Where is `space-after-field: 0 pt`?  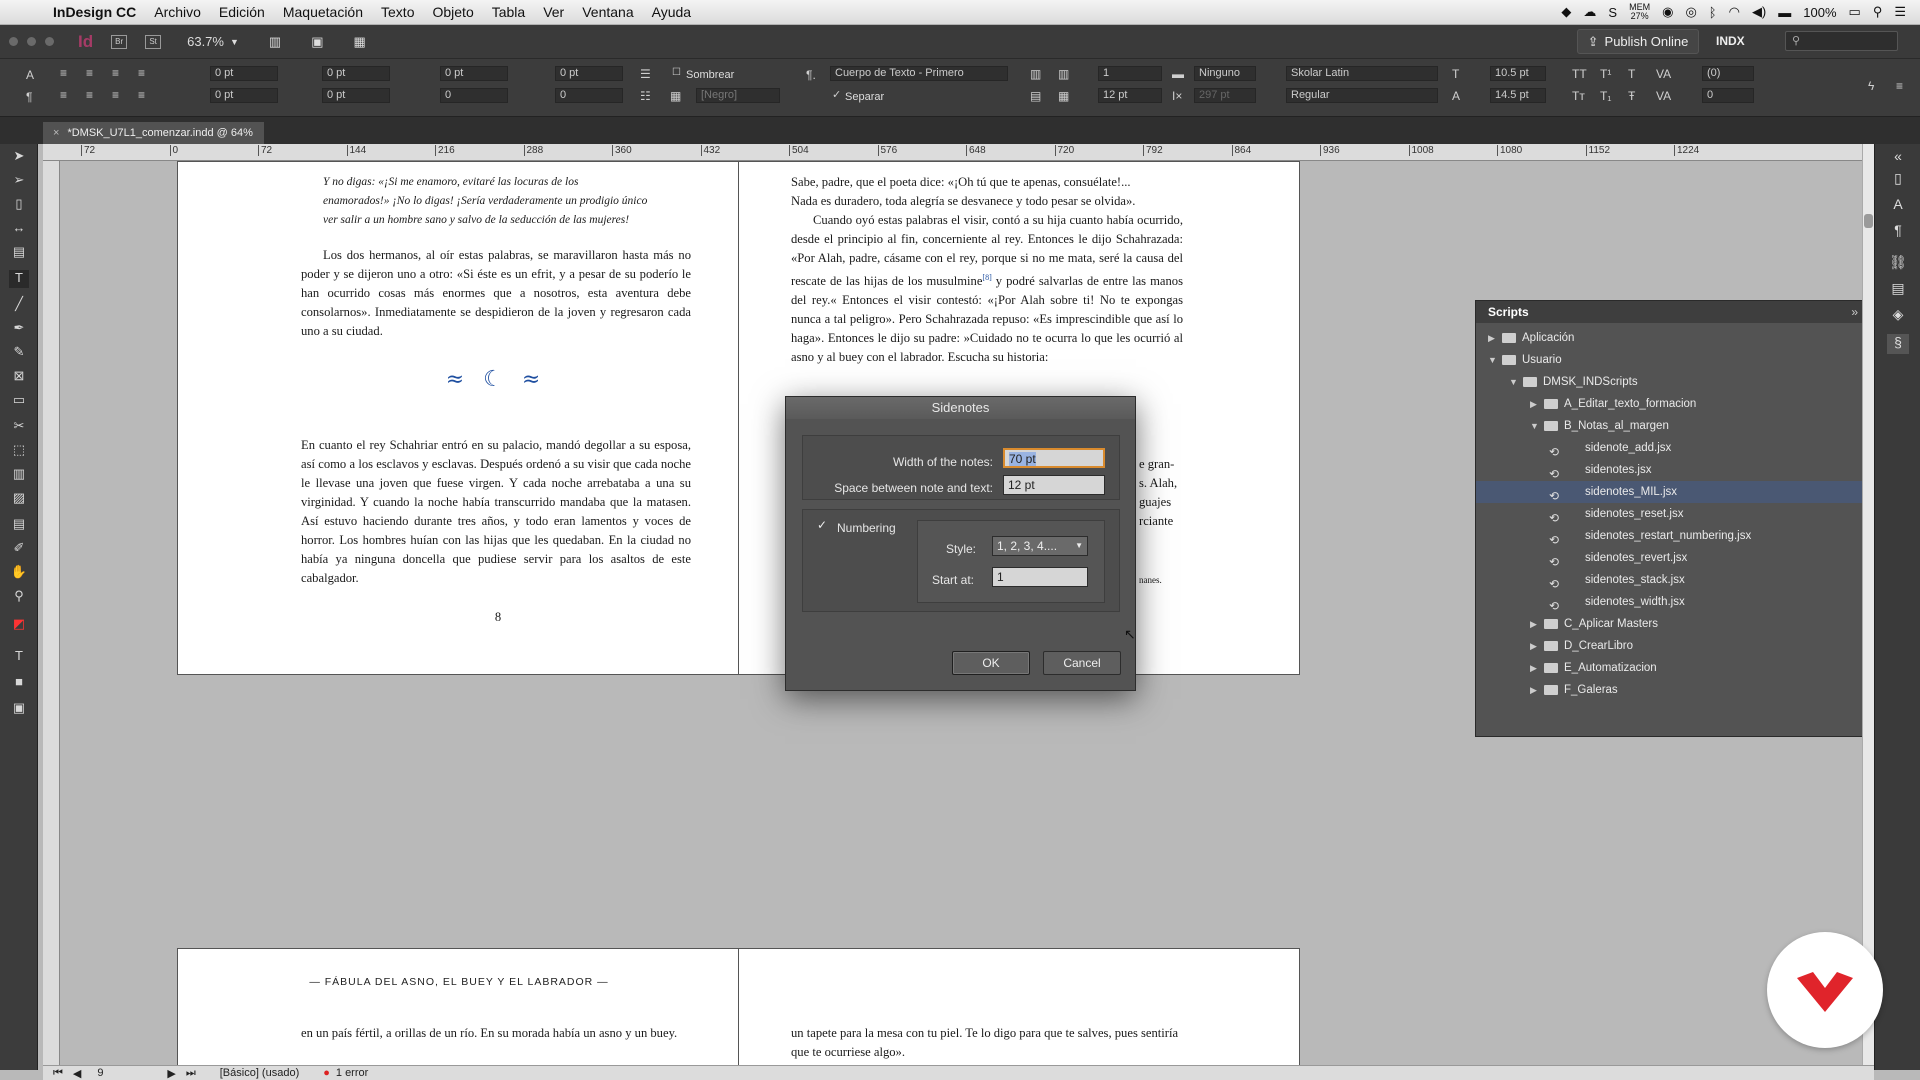
space-after-field: 0 pt is located at coordinates (589, 73).